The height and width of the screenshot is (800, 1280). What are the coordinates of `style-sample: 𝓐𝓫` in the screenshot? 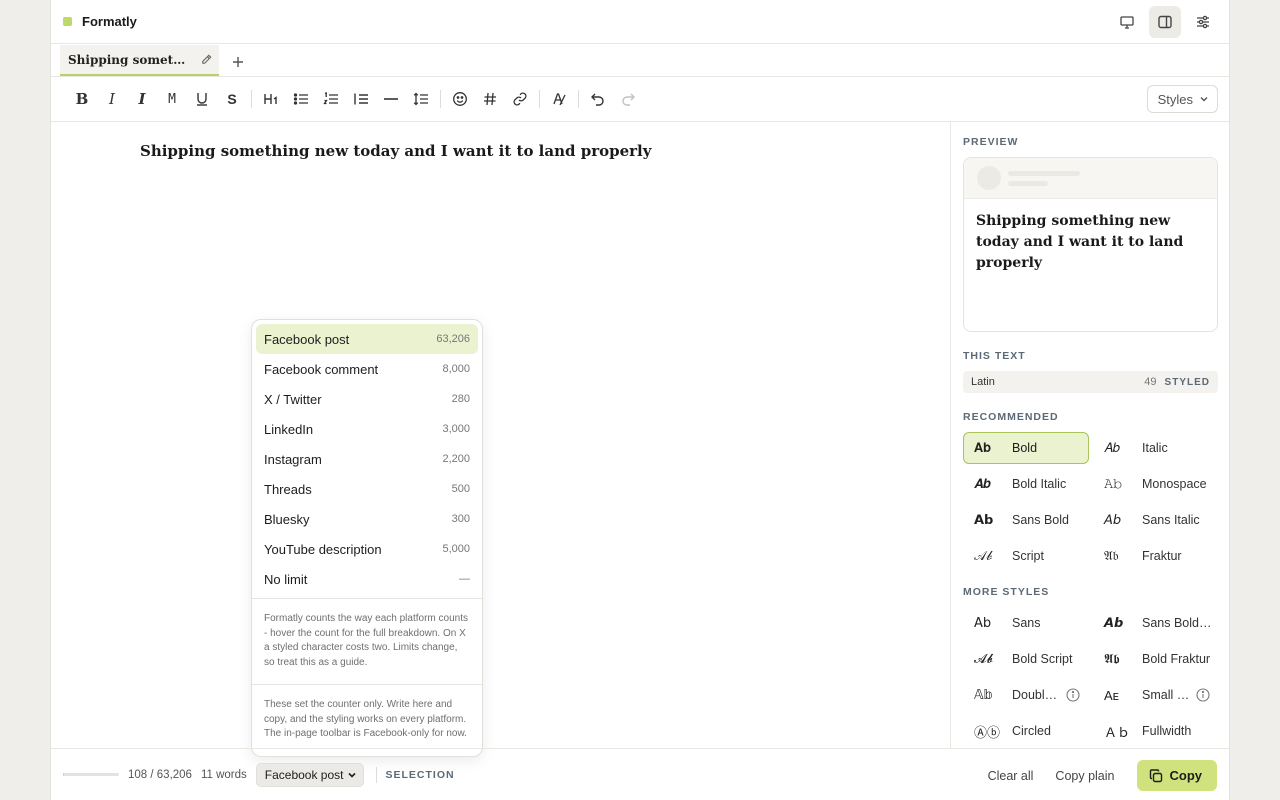 It's located at (984, 658).